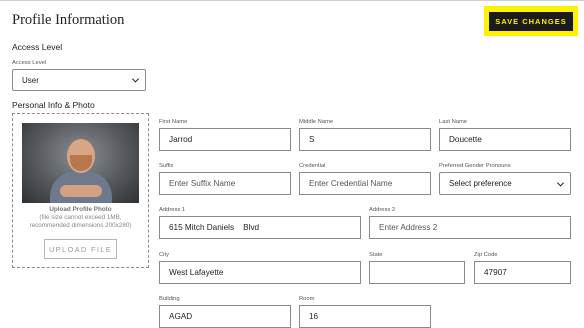  What do you see at coordinates (79, 80) in the screenshot?
I see `access-level-select: User` at bounding box center [79, 80].